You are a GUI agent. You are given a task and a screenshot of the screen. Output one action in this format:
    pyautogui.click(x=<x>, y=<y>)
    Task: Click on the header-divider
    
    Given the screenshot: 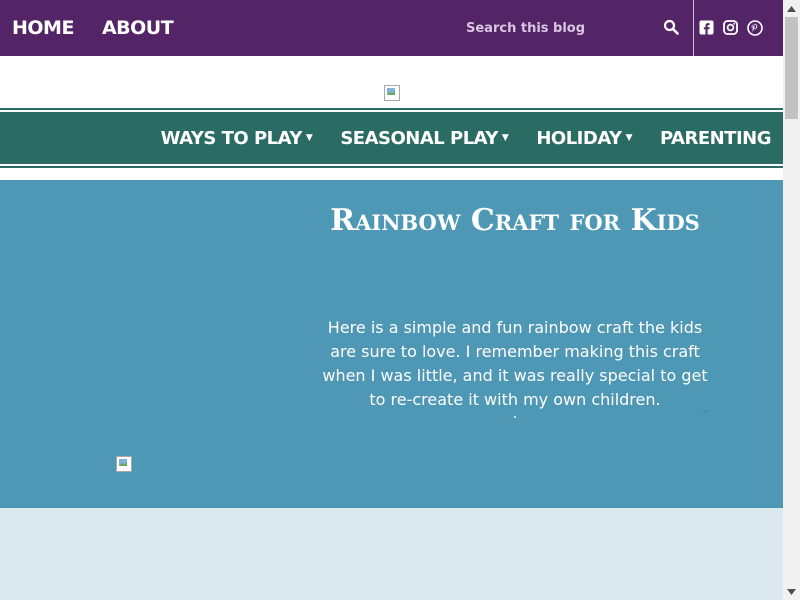 What is the action you would take?
    pyautogui.click(x=693, y=28)
    